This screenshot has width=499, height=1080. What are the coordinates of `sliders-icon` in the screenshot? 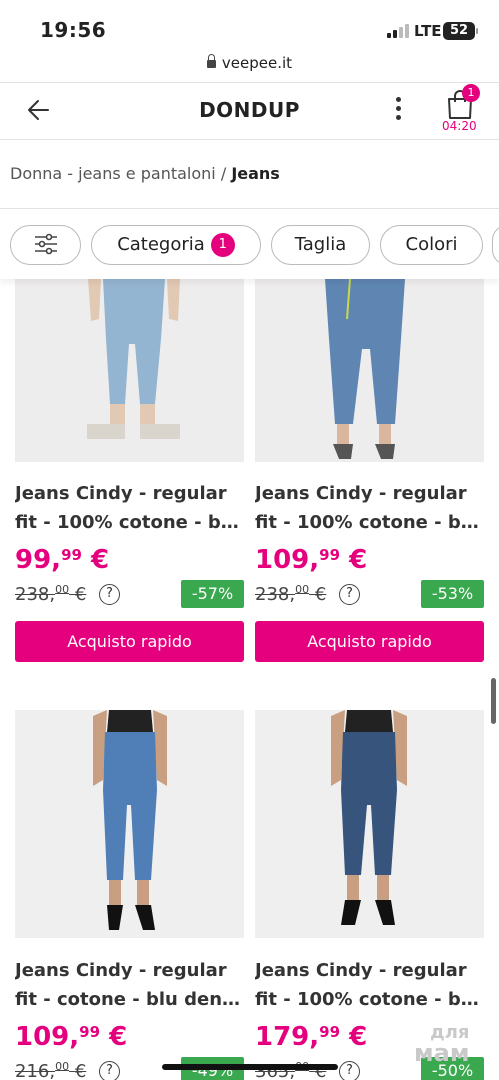 It's located at (45, 244).